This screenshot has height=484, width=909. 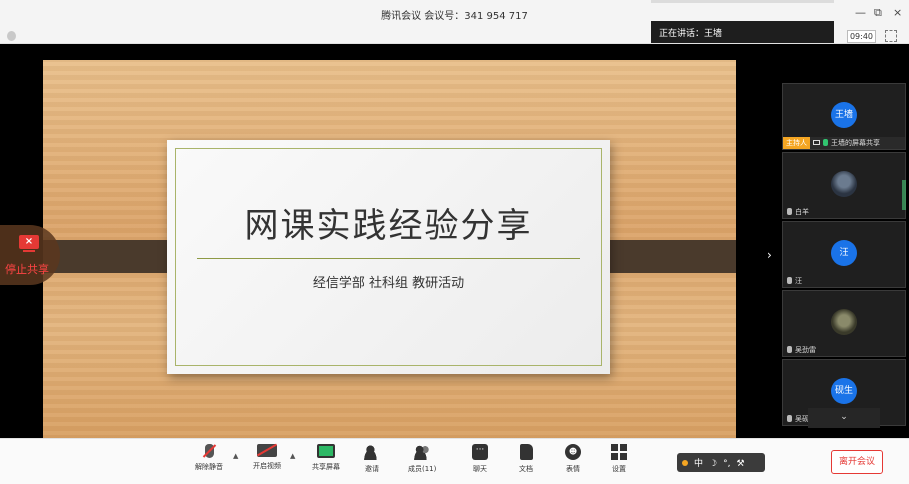 I want to click on fullscreen-icon, so click(x=891, y=36).